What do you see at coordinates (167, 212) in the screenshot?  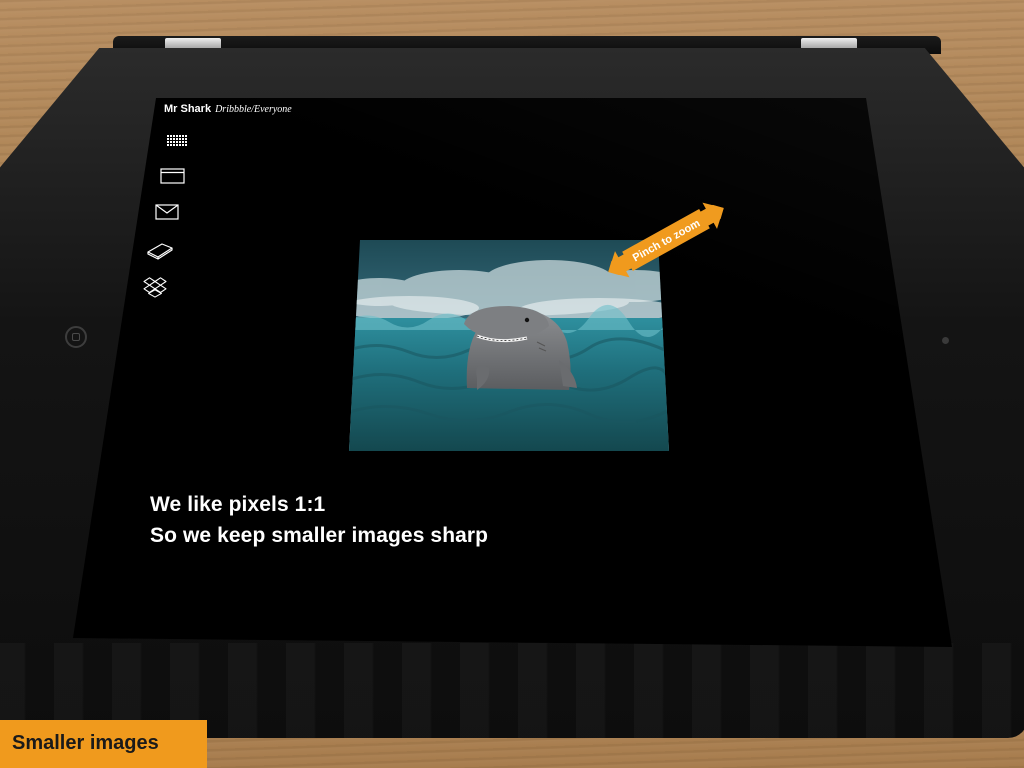 I see `mail-icon` at bounding box center [167, 212].